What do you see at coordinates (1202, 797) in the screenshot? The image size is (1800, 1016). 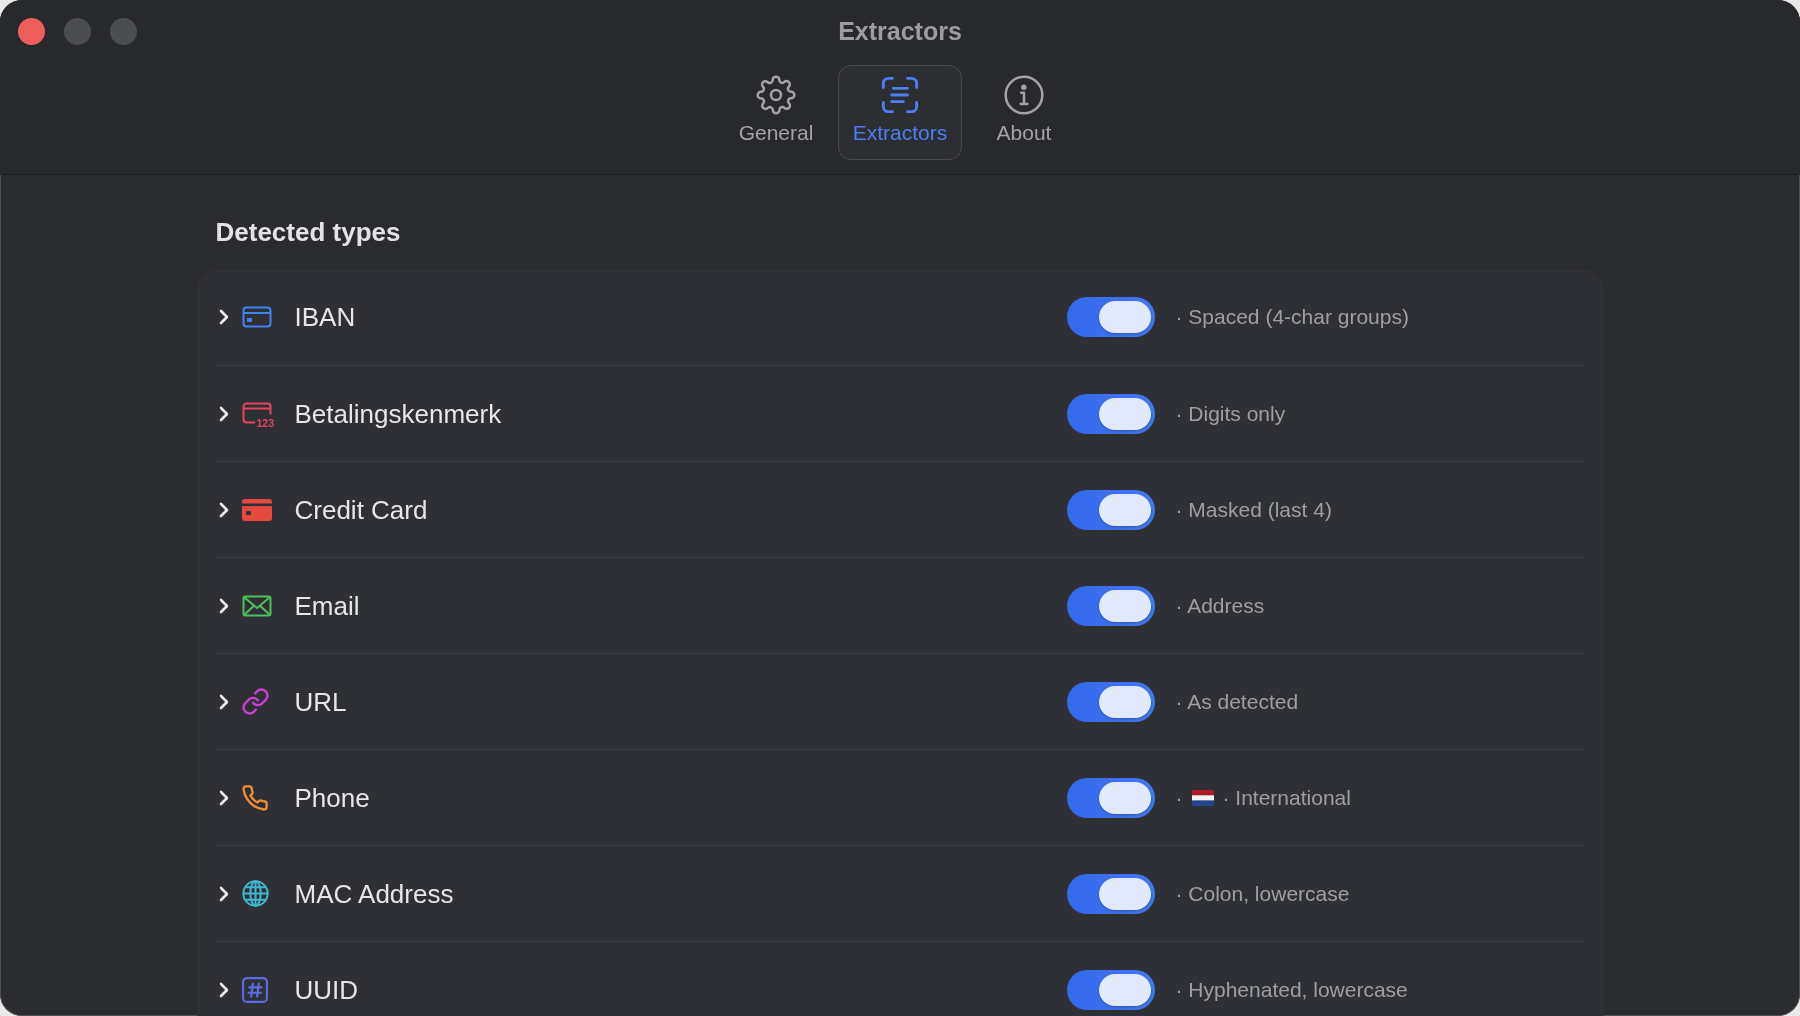 I see `flag-icon` at bounding box center [1202, 797].